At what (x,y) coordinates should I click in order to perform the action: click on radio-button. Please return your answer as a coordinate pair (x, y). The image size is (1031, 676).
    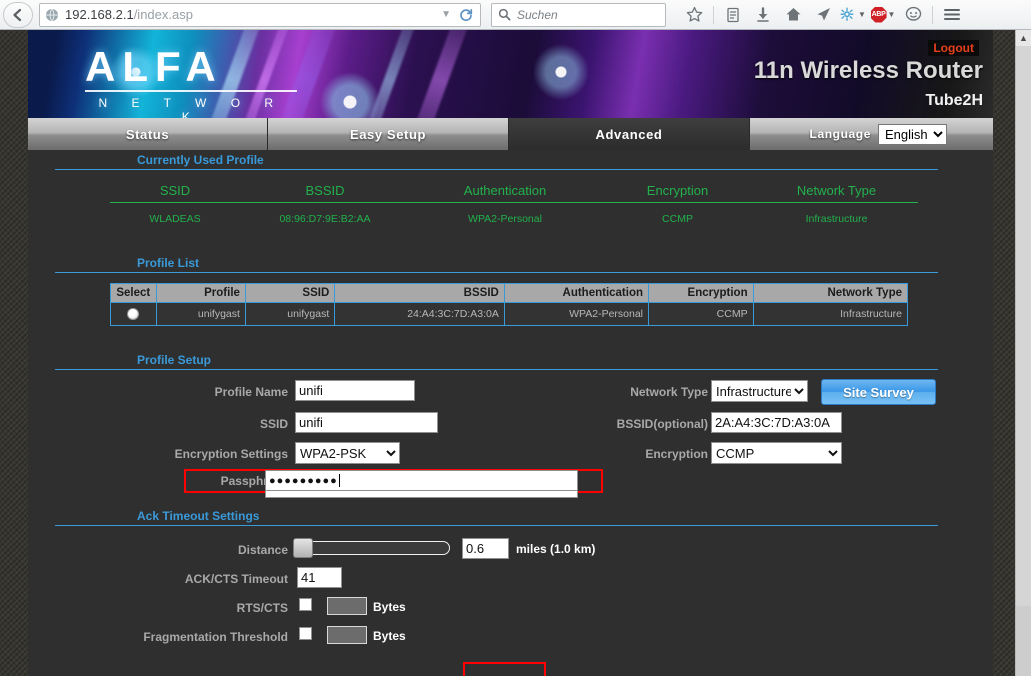
    Looking at the image, I should click on (133, 314).